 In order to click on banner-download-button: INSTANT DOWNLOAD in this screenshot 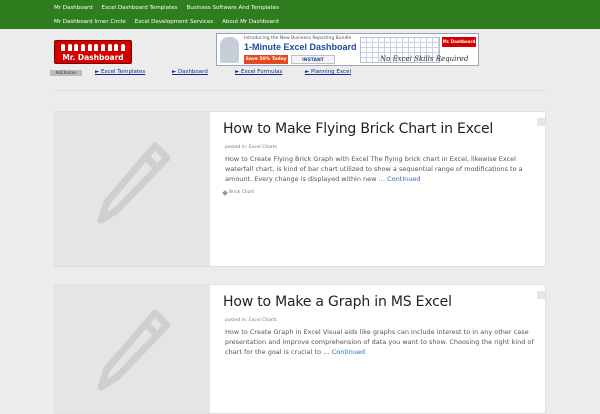, I will do `click(313, 59)`.